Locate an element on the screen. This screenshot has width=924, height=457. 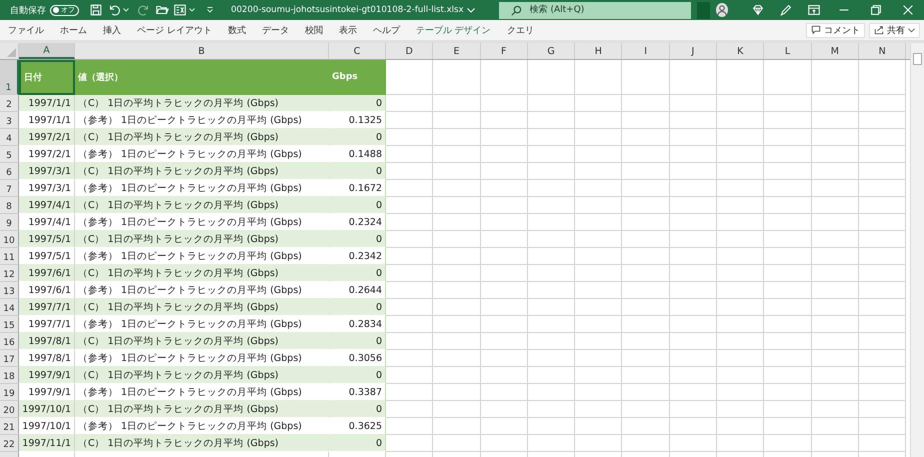
row-header: 14 is located at coordinates (9, 307).